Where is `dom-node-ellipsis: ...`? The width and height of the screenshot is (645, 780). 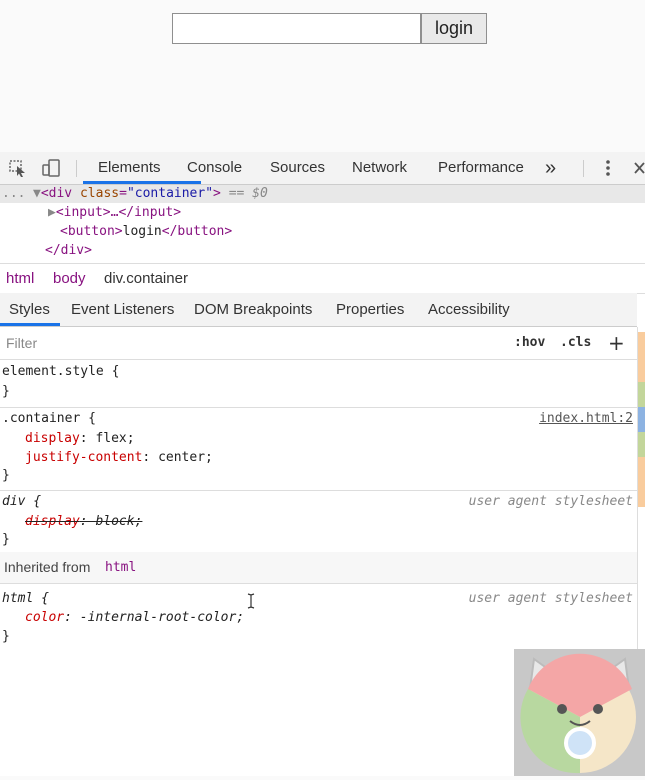 dom-node-ellipsis: ... is located at coordinates (13, 194).